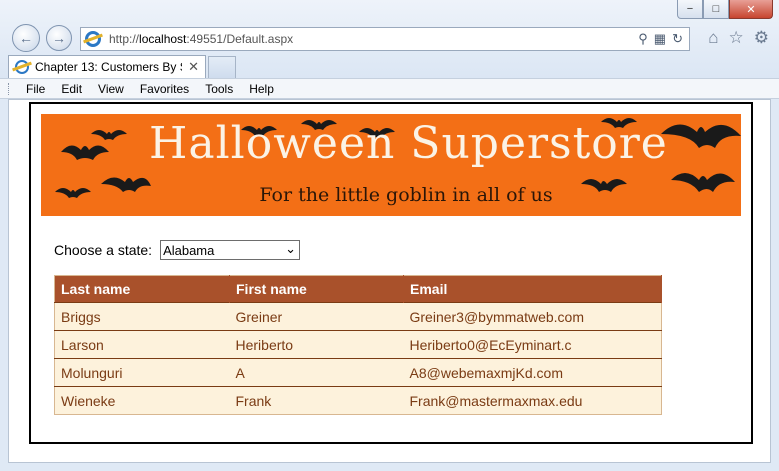 This screenshot has width=779, height=471. I want to click on bats-left-icon, so click(103, 164).